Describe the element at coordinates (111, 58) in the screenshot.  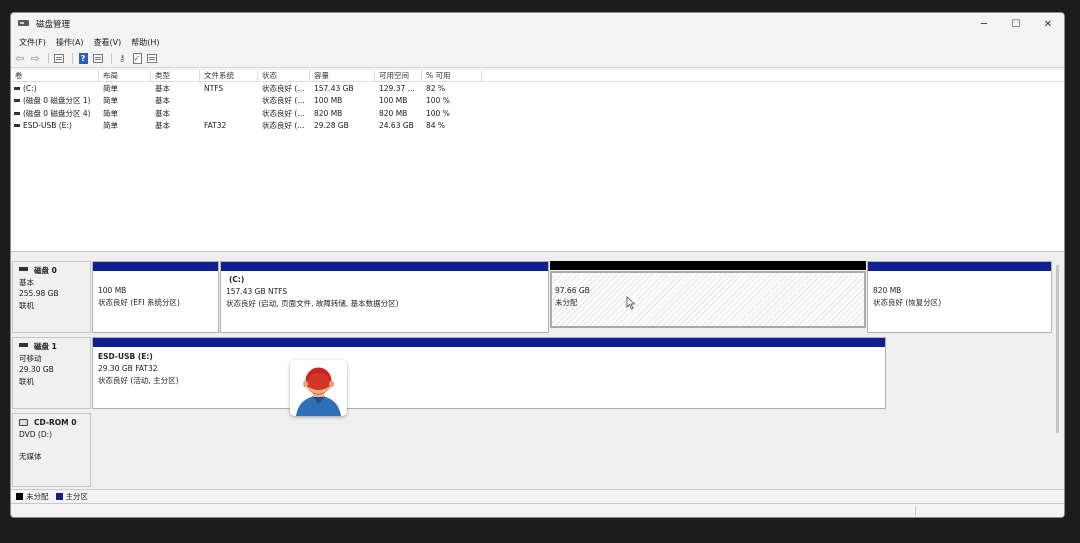
I see `toolbar-separator` at that location.